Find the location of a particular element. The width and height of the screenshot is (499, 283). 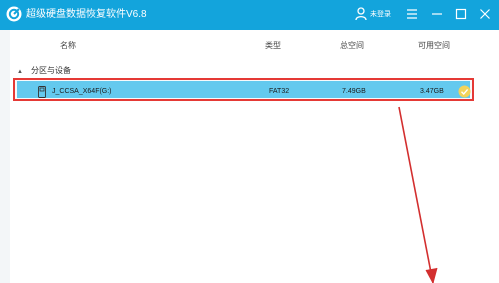

usb-drive-icon is located at coordinates (42, 92).